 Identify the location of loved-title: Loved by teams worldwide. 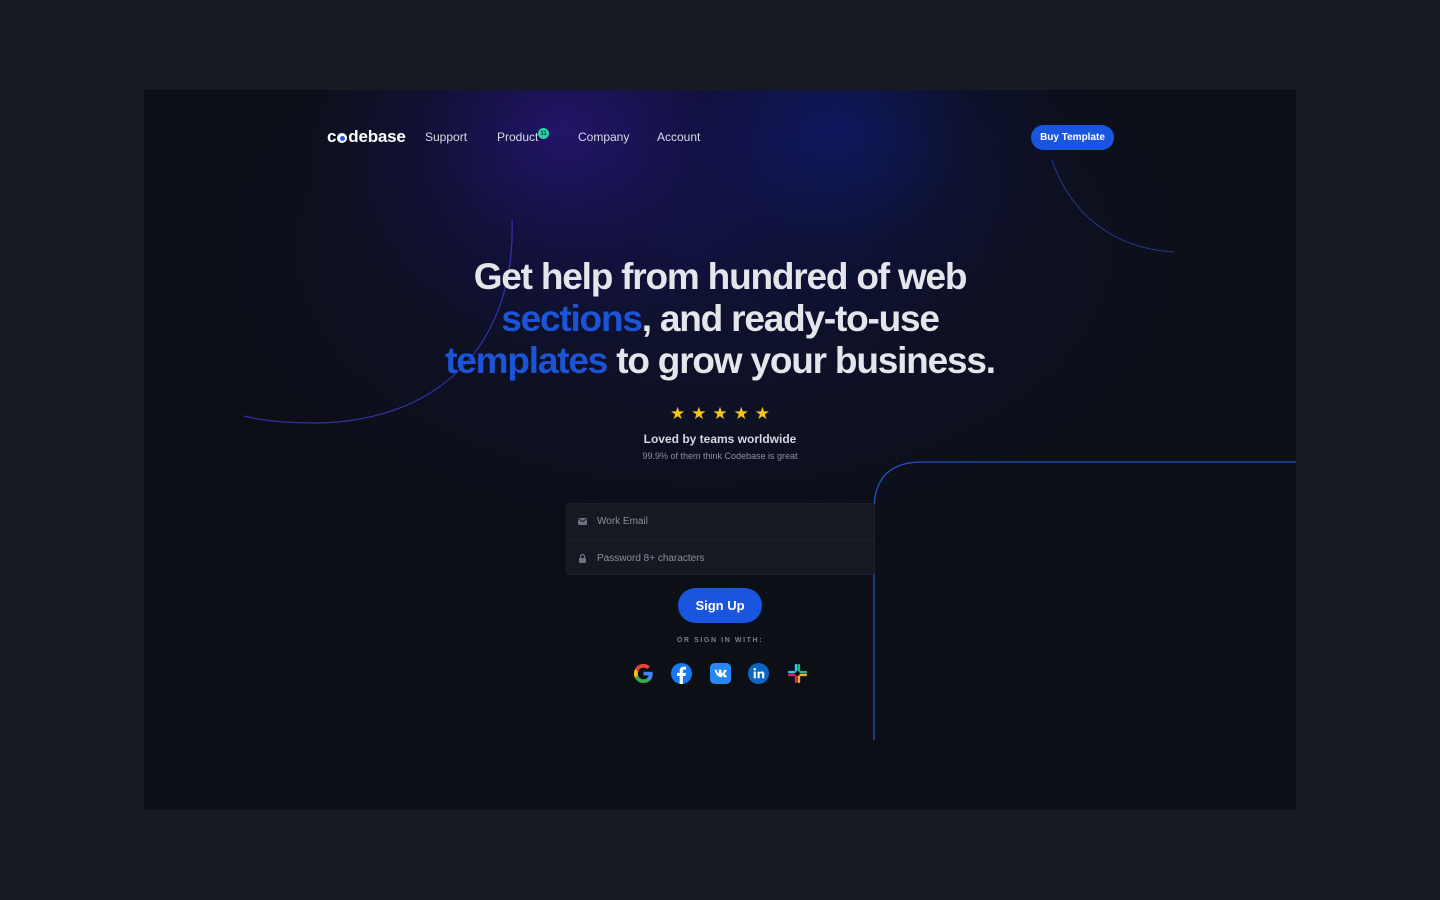
(720, 439).